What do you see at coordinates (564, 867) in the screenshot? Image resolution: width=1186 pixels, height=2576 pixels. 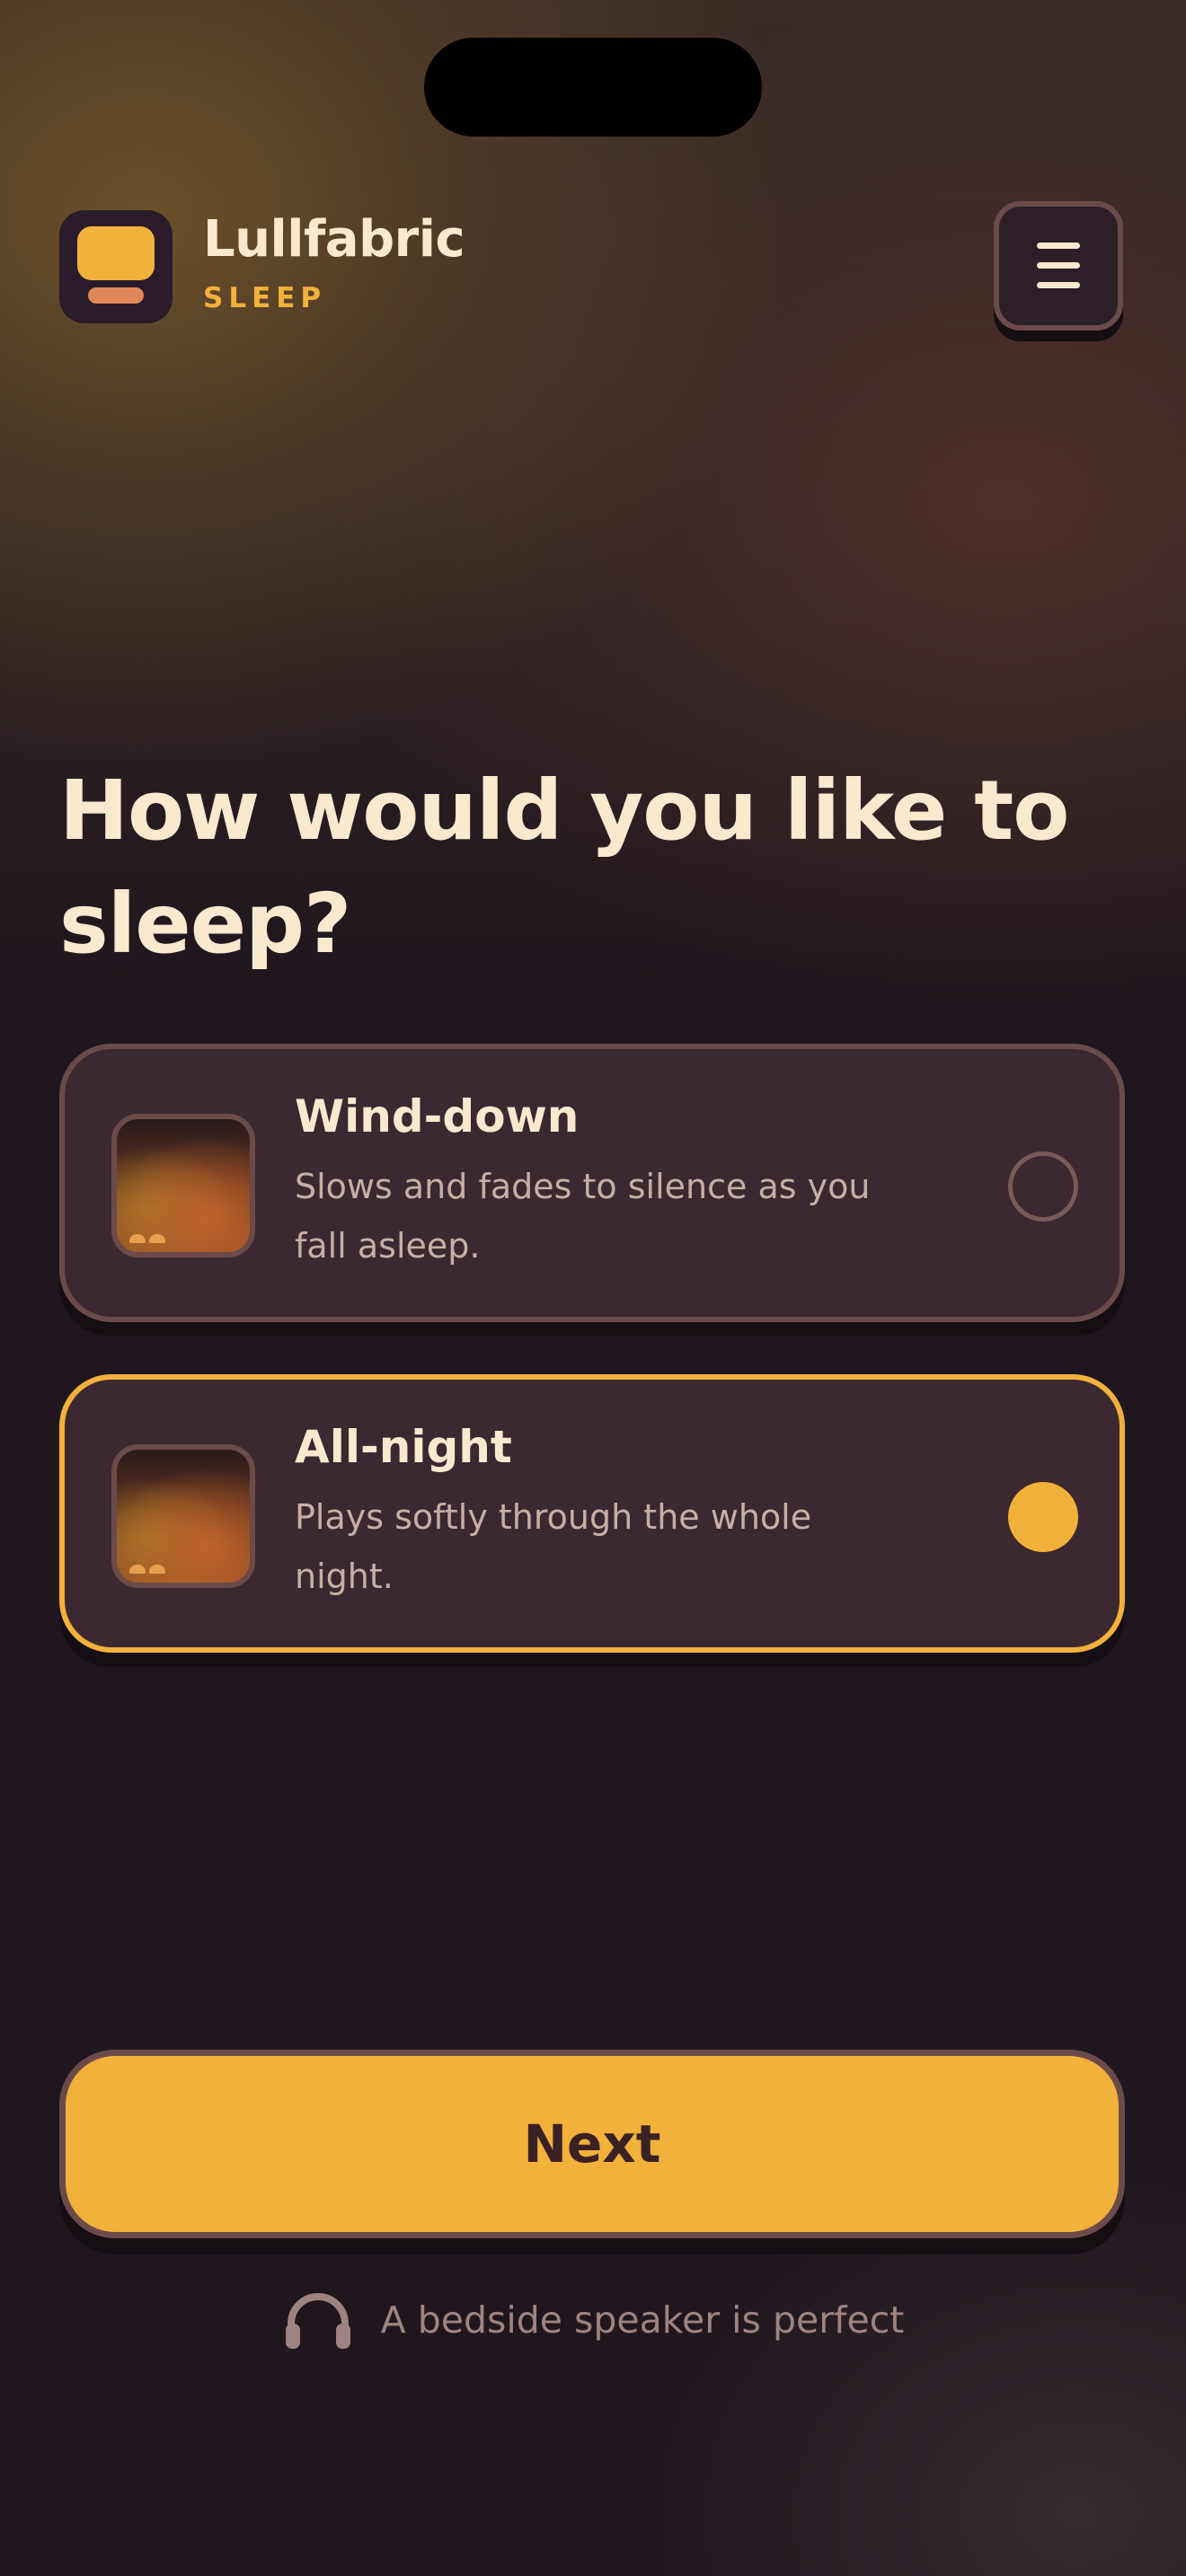 I see `page-title: How would you like to sleep?` at bounding box center [564, 867].